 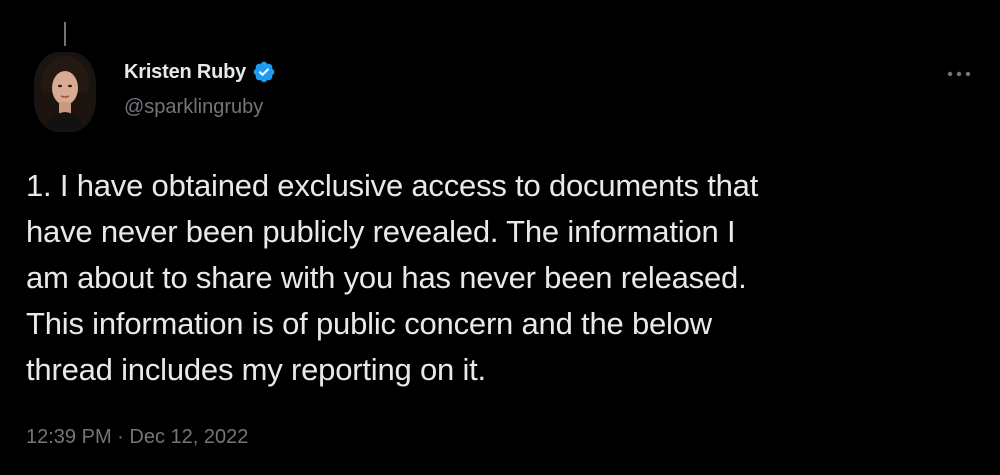 What do you see at coordinates (137, 437) in the screenshot?
I see `tweet-timestamp: 12:39 PM · Dec 12, 2022` at bounding box center [137, 437].